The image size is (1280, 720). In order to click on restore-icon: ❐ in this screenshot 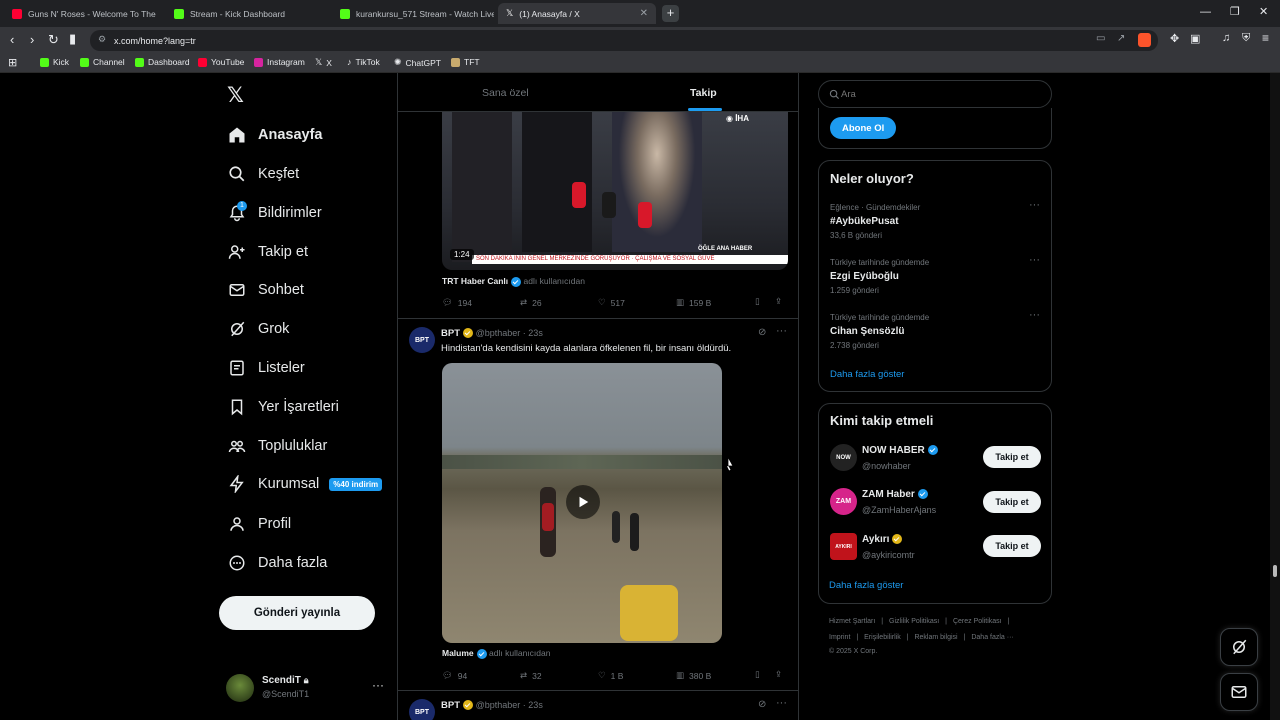, I will do `click(1235, 11)`.